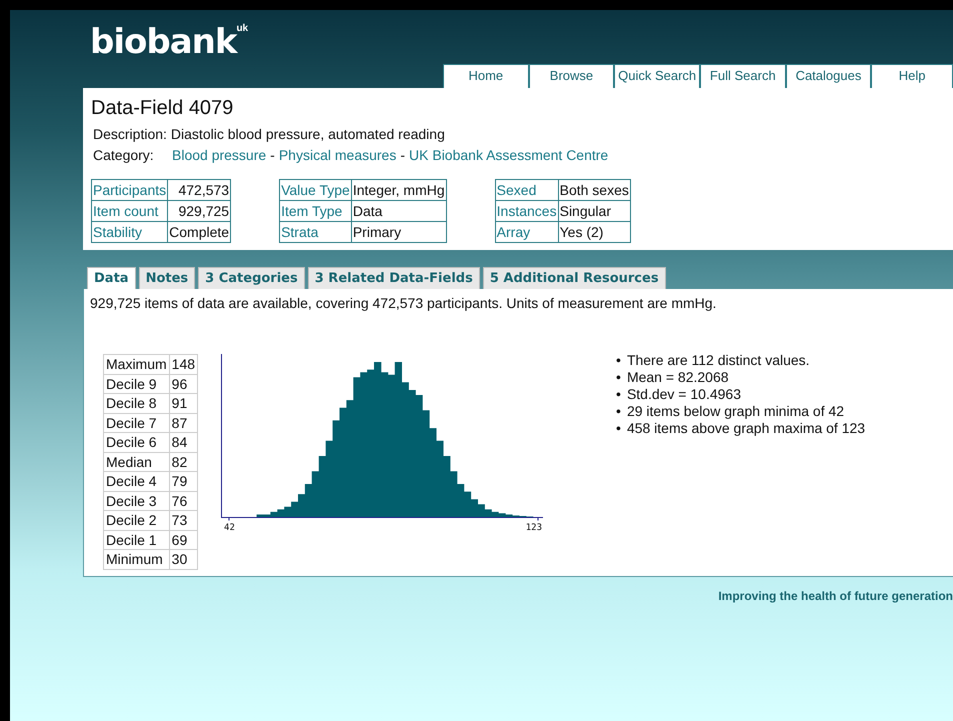 This screenshot has width=953, height=721. Describe the element at coordinates (743, 76) in the screenshot. I see `nav-link: Full Search` at that location.